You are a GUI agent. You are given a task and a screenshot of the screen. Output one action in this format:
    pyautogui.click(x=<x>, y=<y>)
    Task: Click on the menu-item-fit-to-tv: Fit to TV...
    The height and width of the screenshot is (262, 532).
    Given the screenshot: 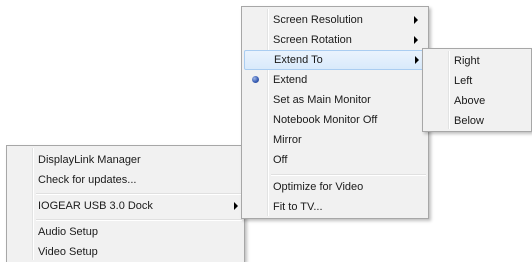 What is the action you would take?
    pyautogui.click(x=335, y=207)
    